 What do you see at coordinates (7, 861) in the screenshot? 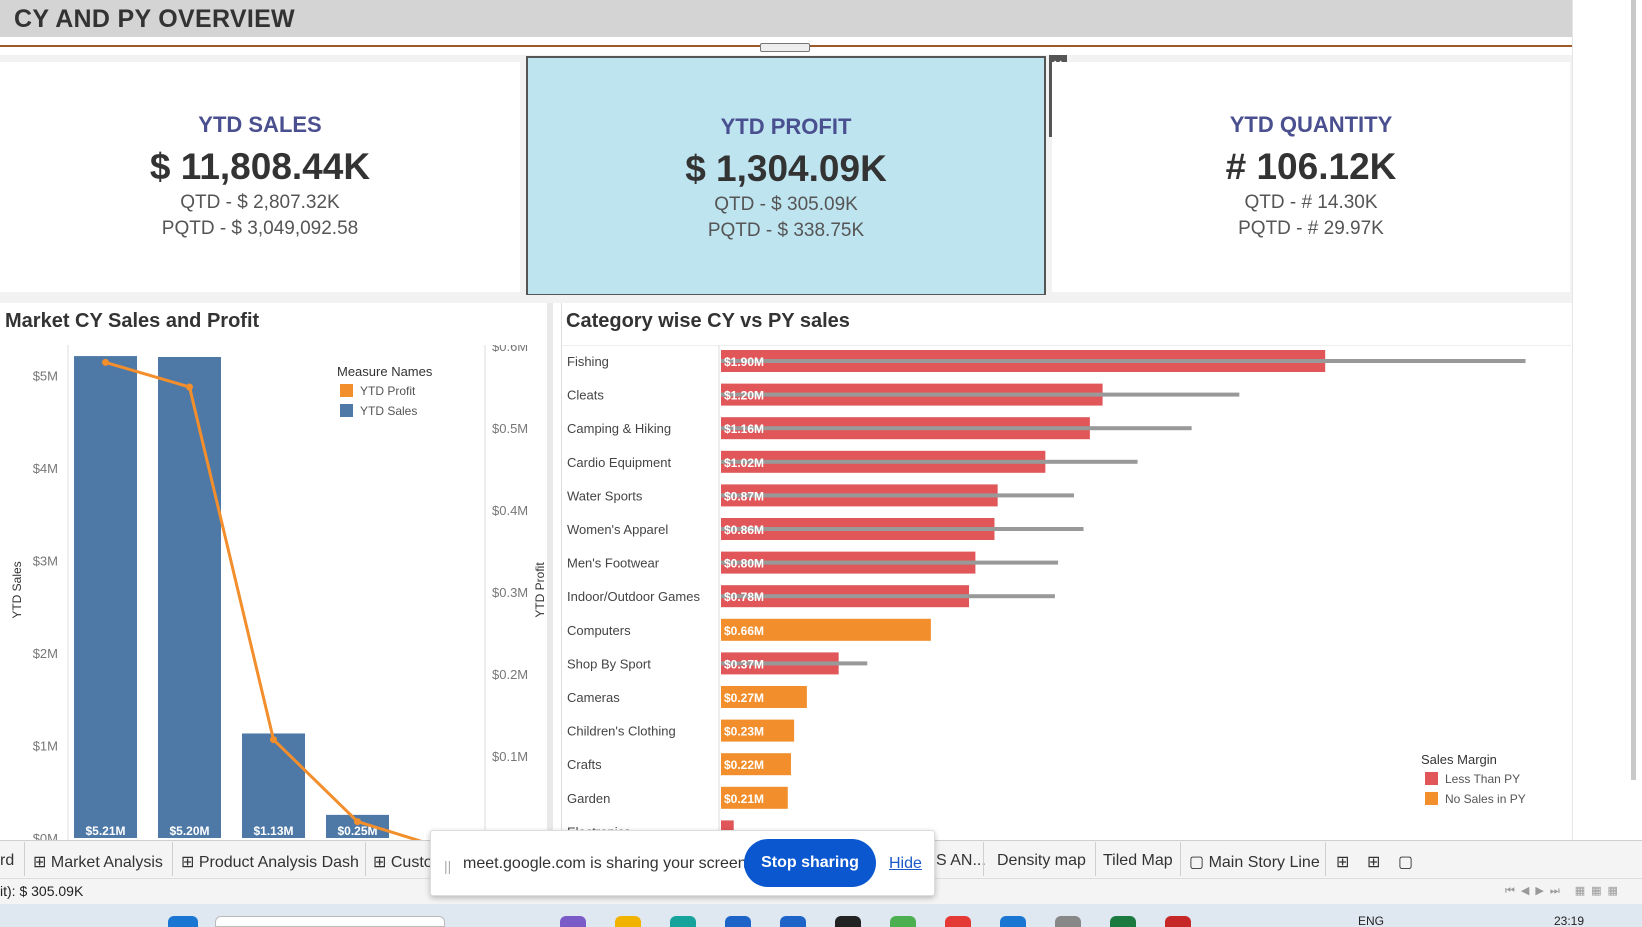
I see `tab-dashboard: rd` at bounding box center [7, 861].